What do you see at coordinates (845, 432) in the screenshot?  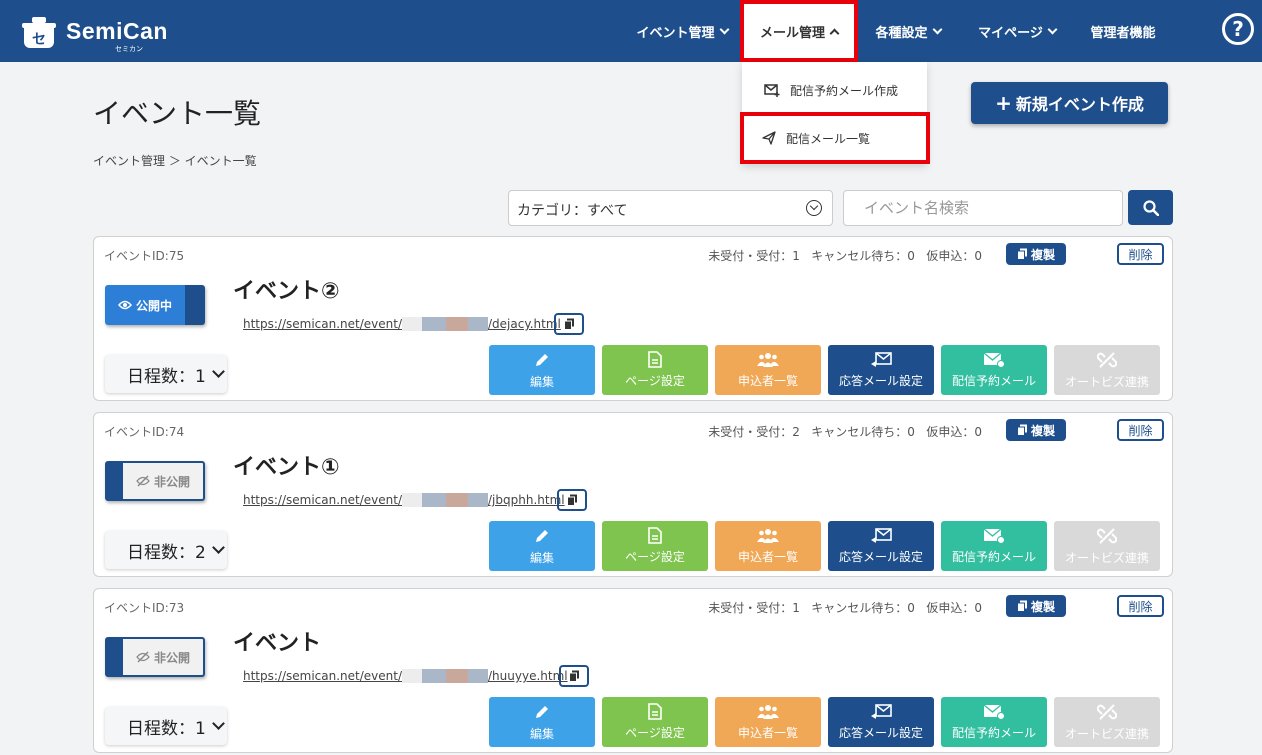 I see `event-stats: 未受付・受付：2 キャンセル待ち：0 仮申込：0` at bounding box center [845, 432].